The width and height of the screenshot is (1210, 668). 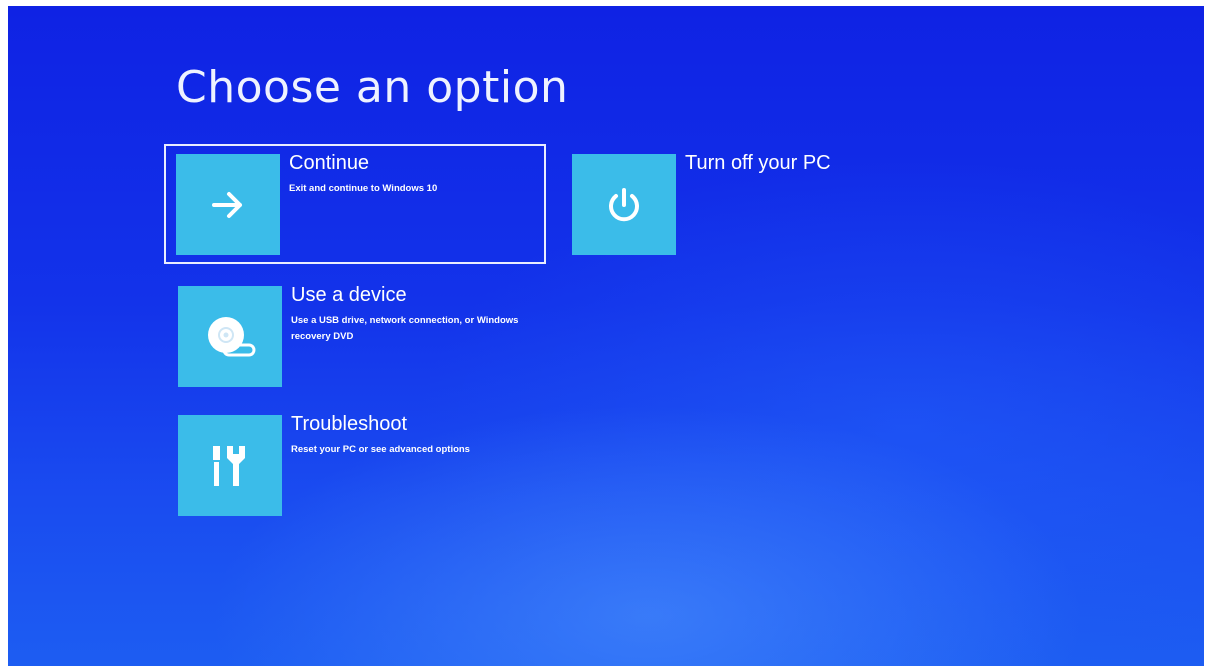 What do you see at coordinates (355, 204) in the screenshot?
I see `option-continue: Continue Exit and continue to Windows 10` at bounding box center [355, 204].